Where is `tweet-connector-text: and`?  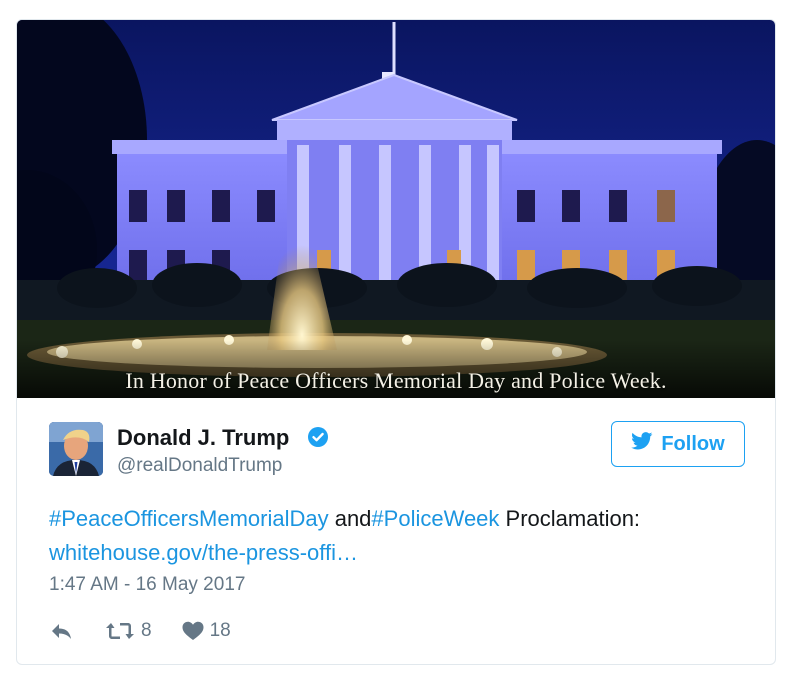 tweet-connector-text: and is located at coordinates (350, 518).